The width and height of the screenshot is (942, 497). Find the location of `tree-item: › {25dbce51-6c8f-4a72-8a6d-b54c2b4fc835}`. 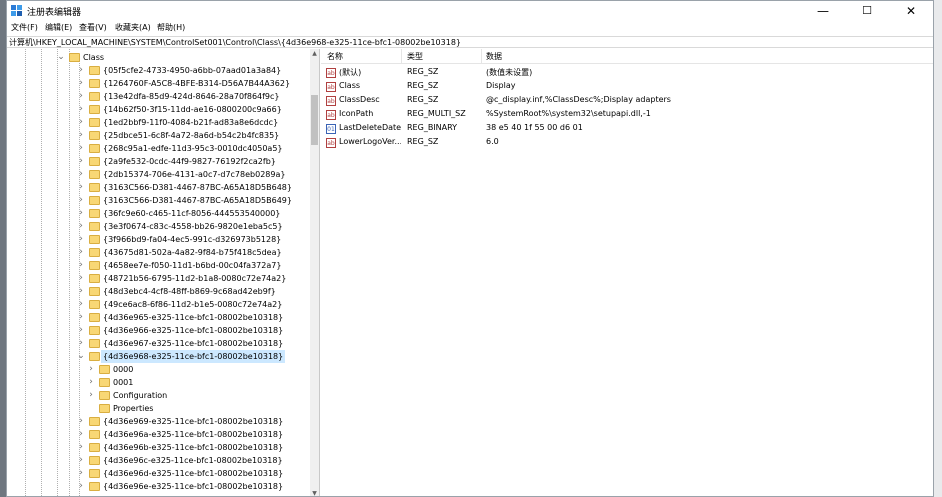

tree-item: › {25dbce51-6c8f-4a72-8a6d-b54c2b4fc835} is located at coordinates (157, 135).